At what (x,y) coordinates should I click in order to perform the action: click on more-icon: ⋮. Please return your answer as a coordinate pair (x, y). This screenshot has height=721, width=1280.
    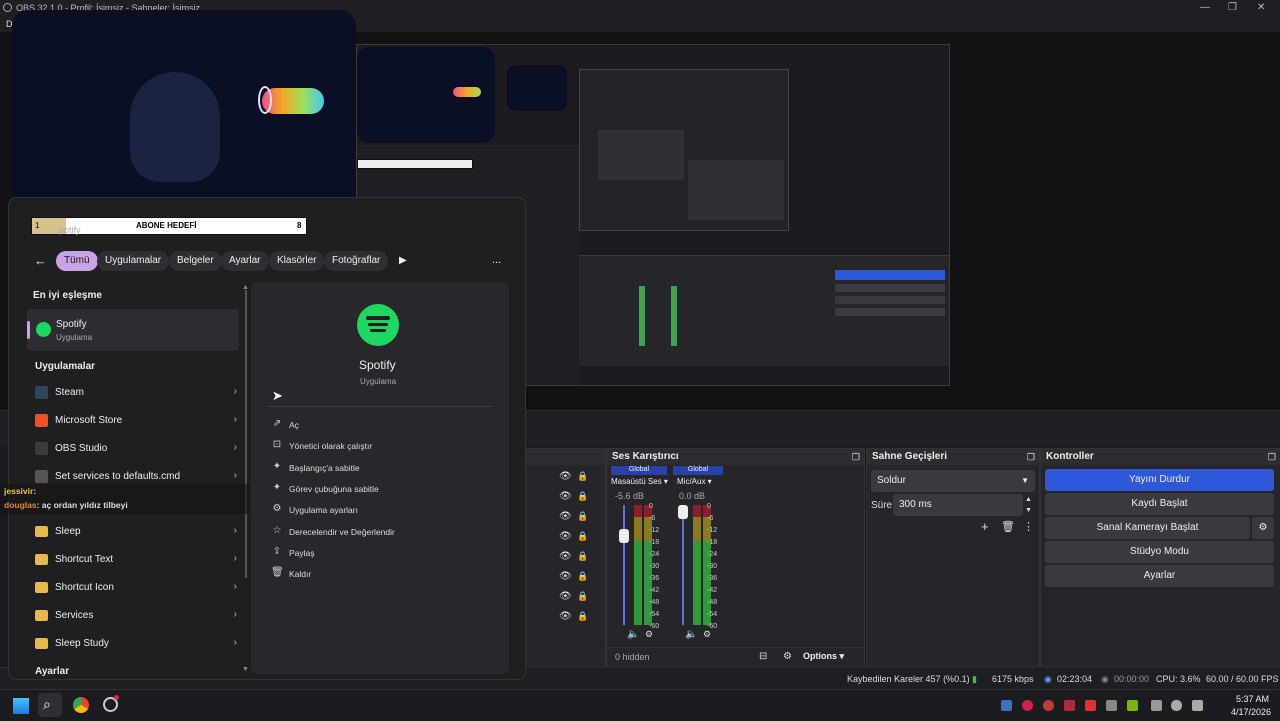
    Looking at the image, I should click on (1028, 526).